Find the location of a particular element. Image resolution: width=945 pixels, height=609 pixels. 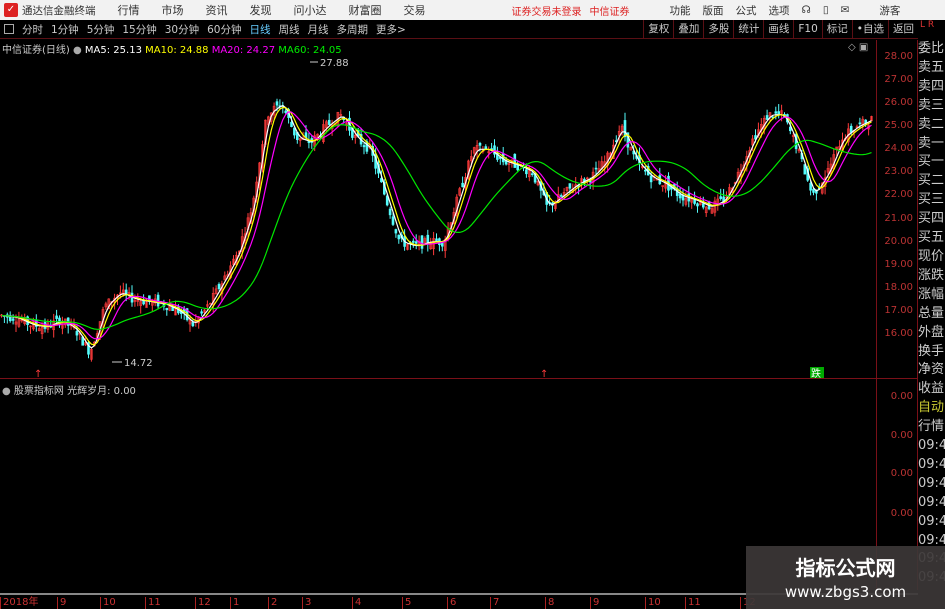

menu-item: 发现 is located at coordinates (261, 10).